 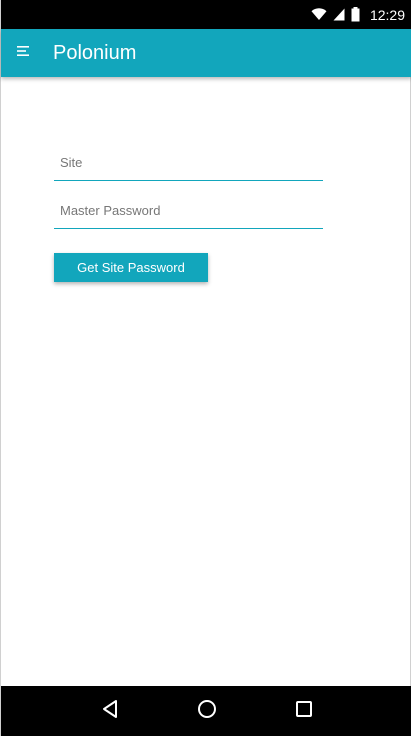 I want to click on recents-button, so click(x=304, y=711).